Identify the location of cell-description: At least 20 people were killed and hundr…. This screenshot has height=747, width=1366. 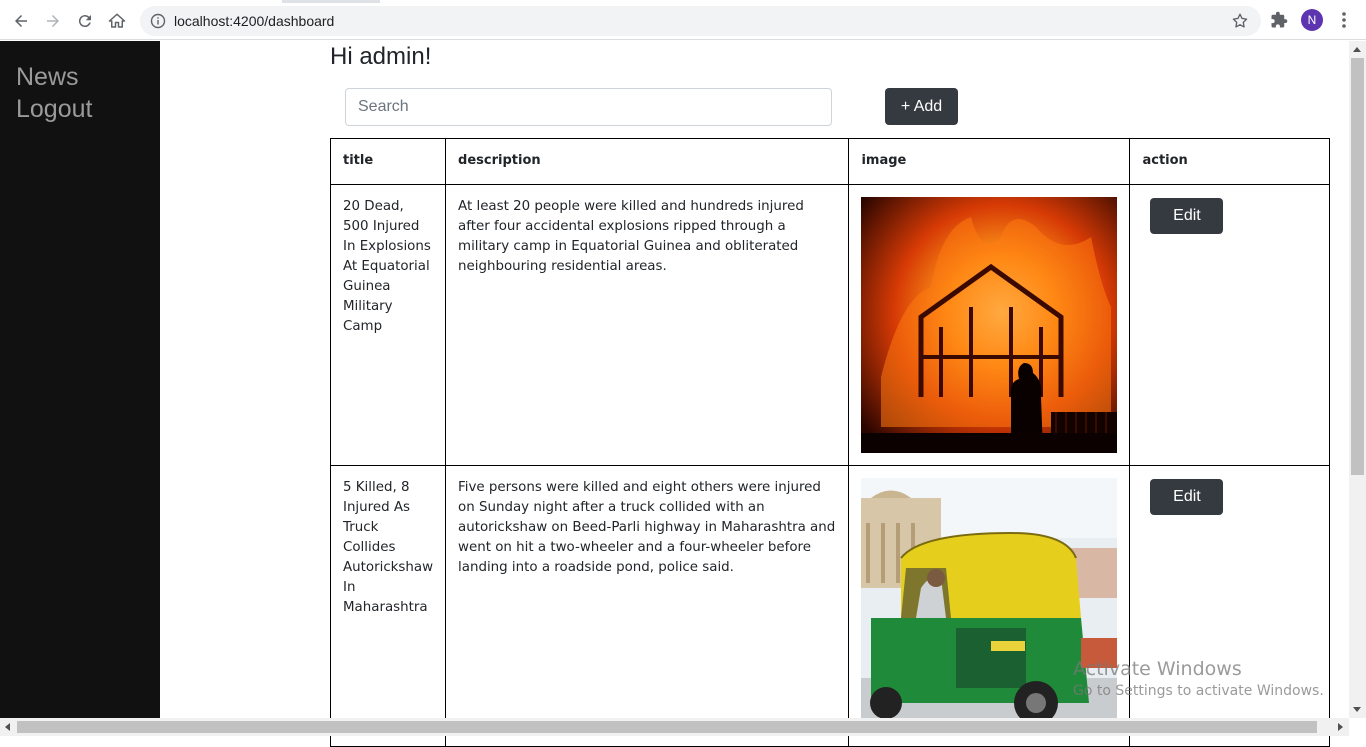
(647, 325).